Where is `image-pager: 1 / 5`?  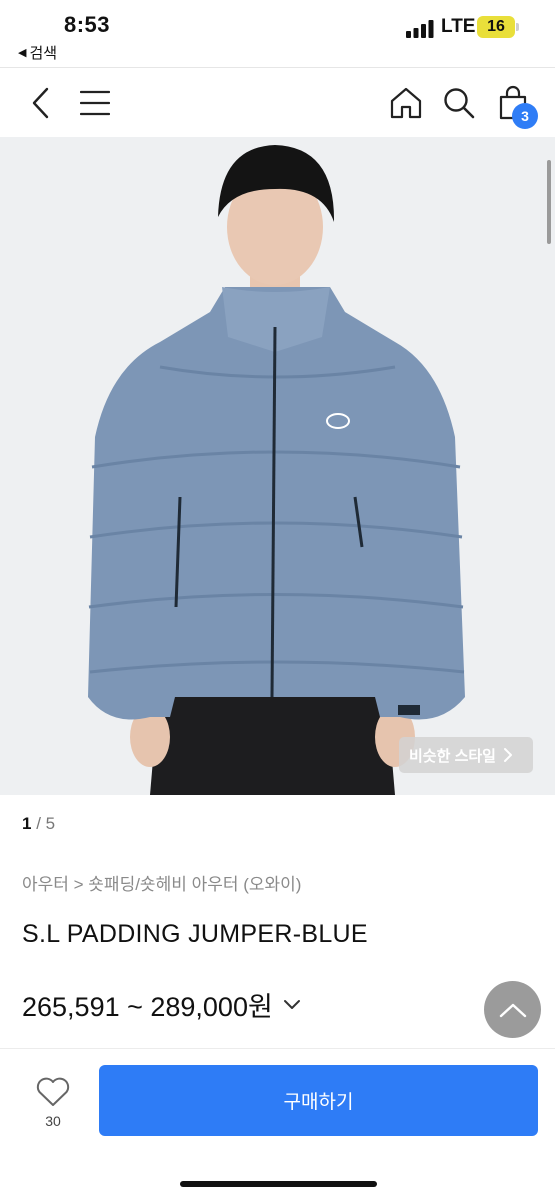
image-pager: 1 / 5 is located at coordinates (38, 824).